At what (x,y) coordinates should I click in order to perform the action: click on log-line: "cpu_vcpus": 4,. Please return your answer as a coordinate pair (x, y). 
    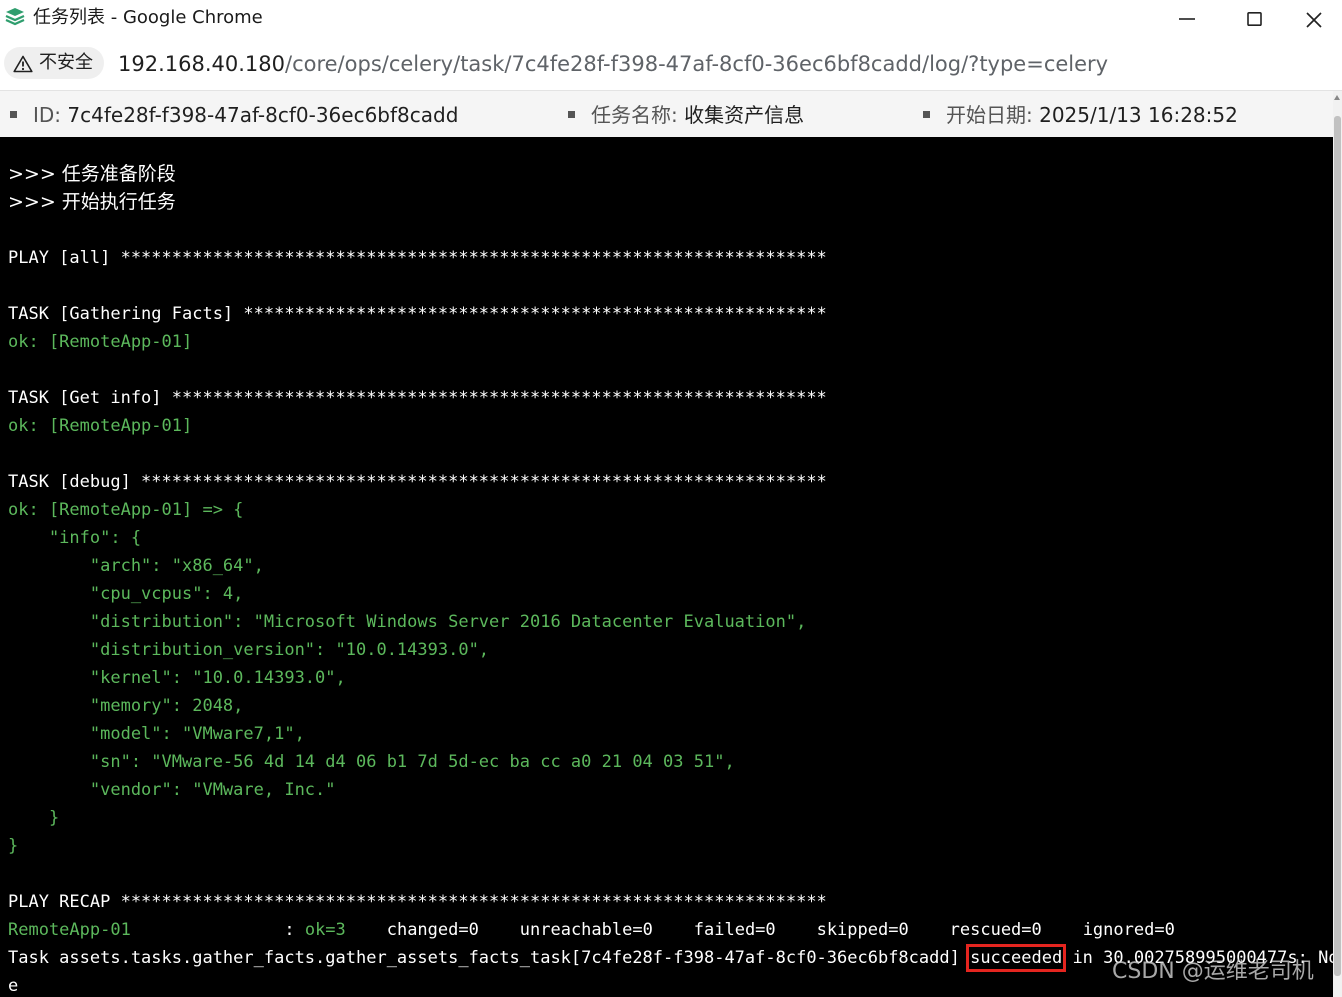
    Looking at the image, I should click on (126, 594).